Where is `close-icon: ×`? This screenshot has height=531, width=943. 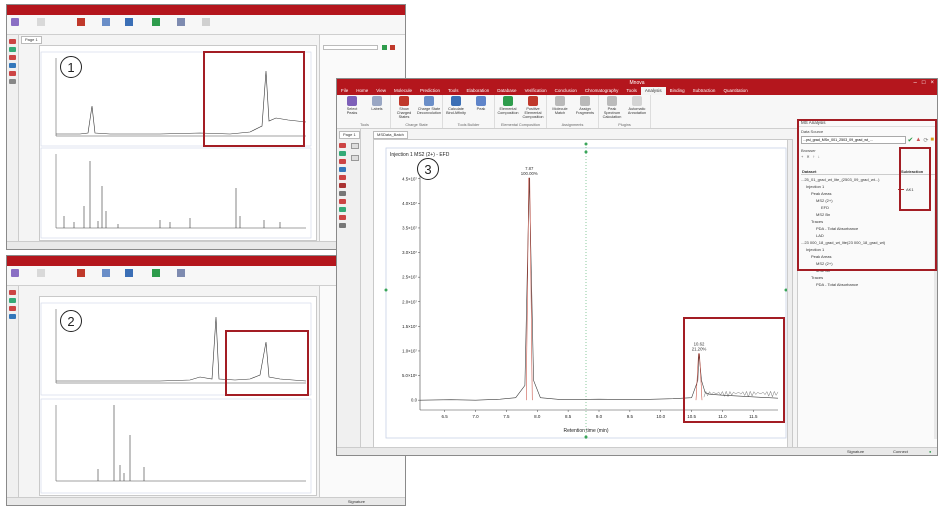
close-icon: × is located at coordinates (932, 83).